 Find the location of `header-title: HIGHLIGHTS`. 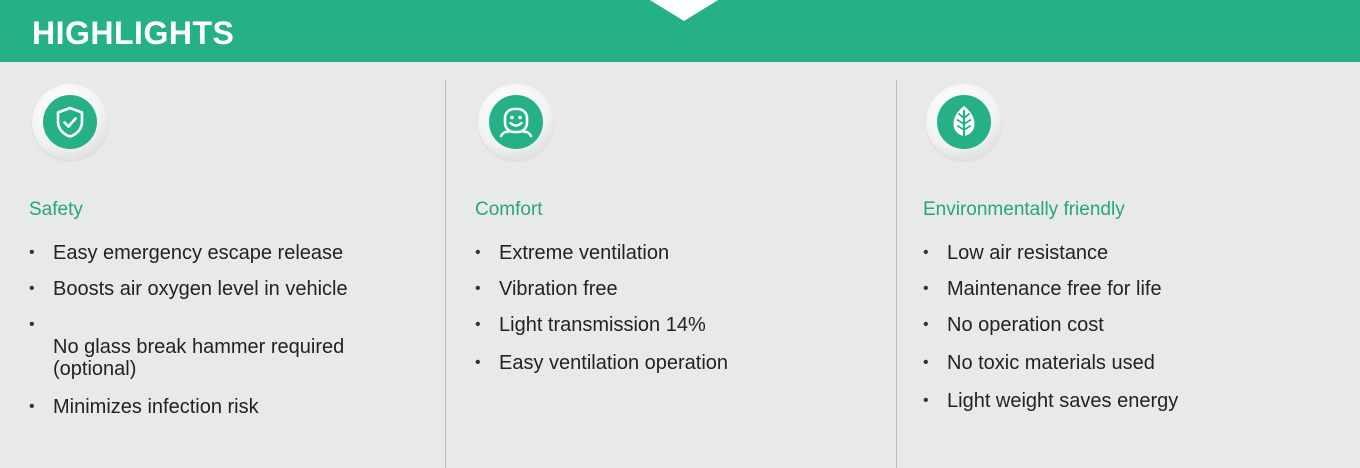

header-title: HIGHLIGHTS is located at coordinates (133, 33).